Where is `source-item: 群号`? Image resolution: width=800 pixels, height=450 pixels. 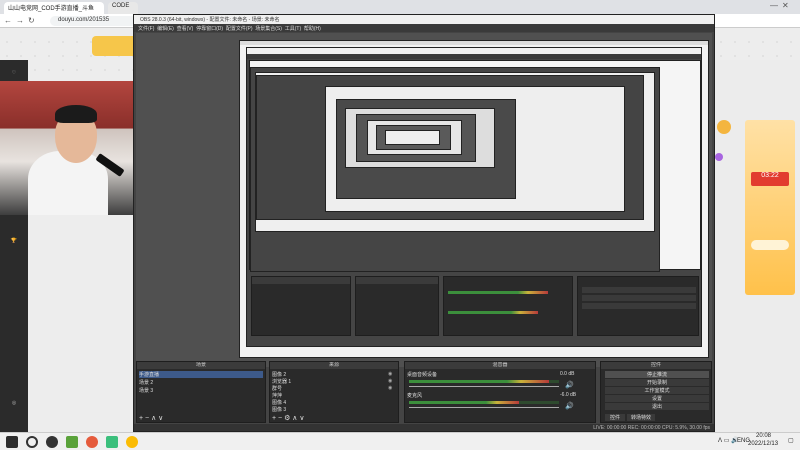
source-item: 群号 is located at coordinates (277, 388).